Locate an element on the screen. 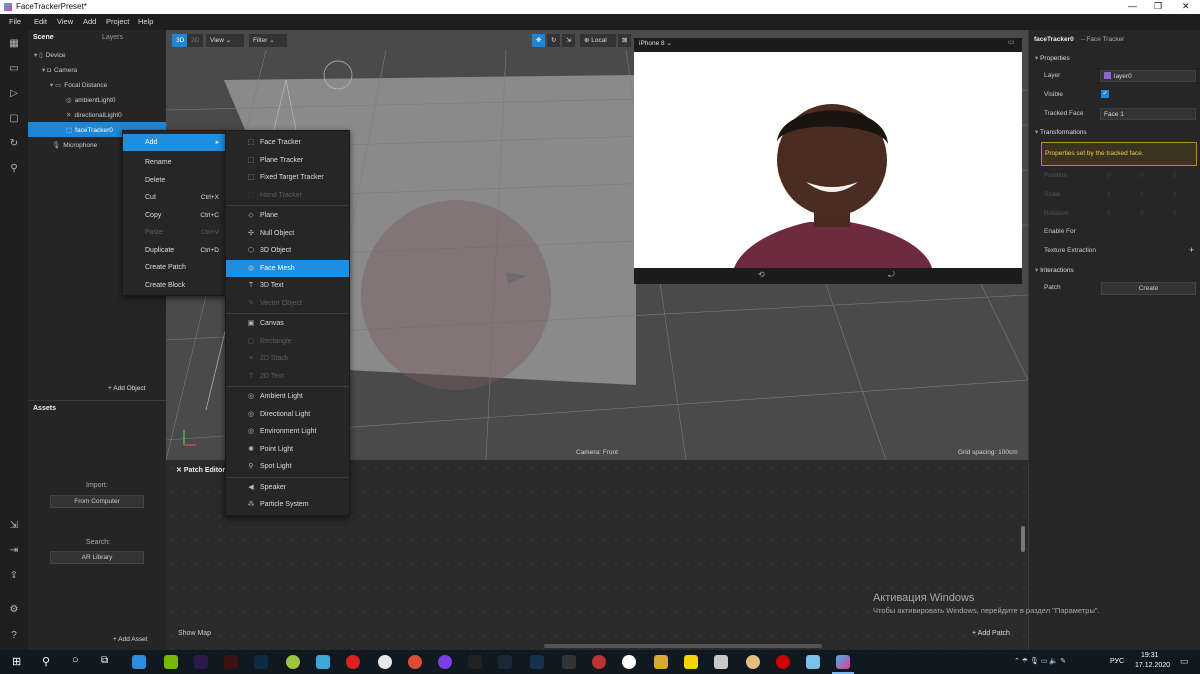 The width and height of the screenshot is (1200, 674). interactions-section: Interactions is located at coordinates (1054, 270).